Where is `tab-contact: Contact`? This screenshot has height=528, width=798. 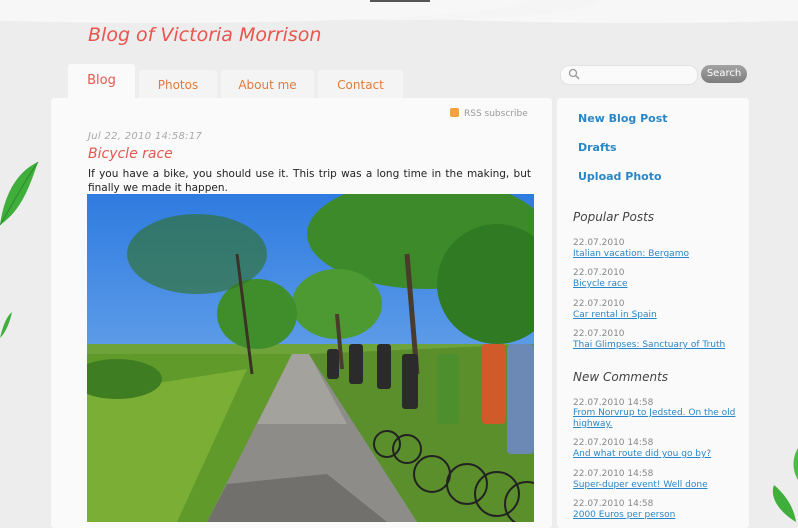 tab-contact: Contact is located at coordinates (360, 85).